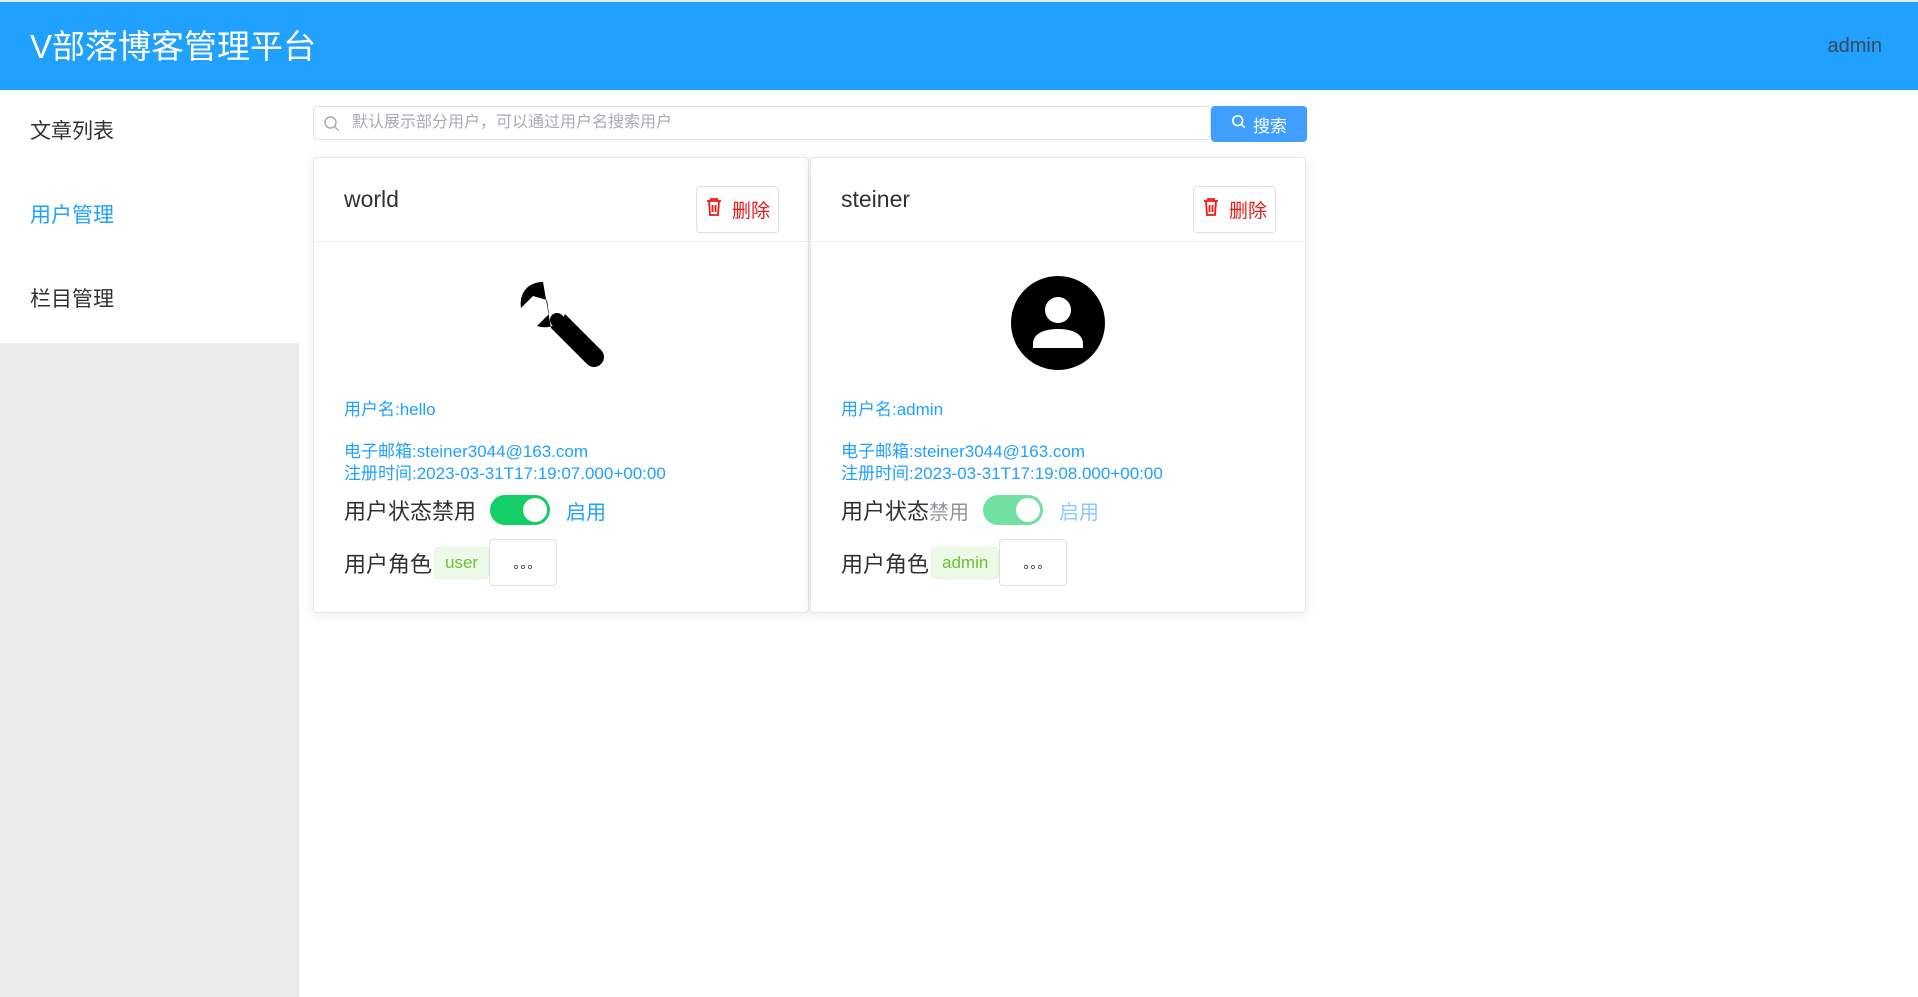 The width and height of the screenshot is (1918, 997). Describe the element at coordinates (892, 409) in the screenshot. I see `username-text: 用户名:admin` at that location.